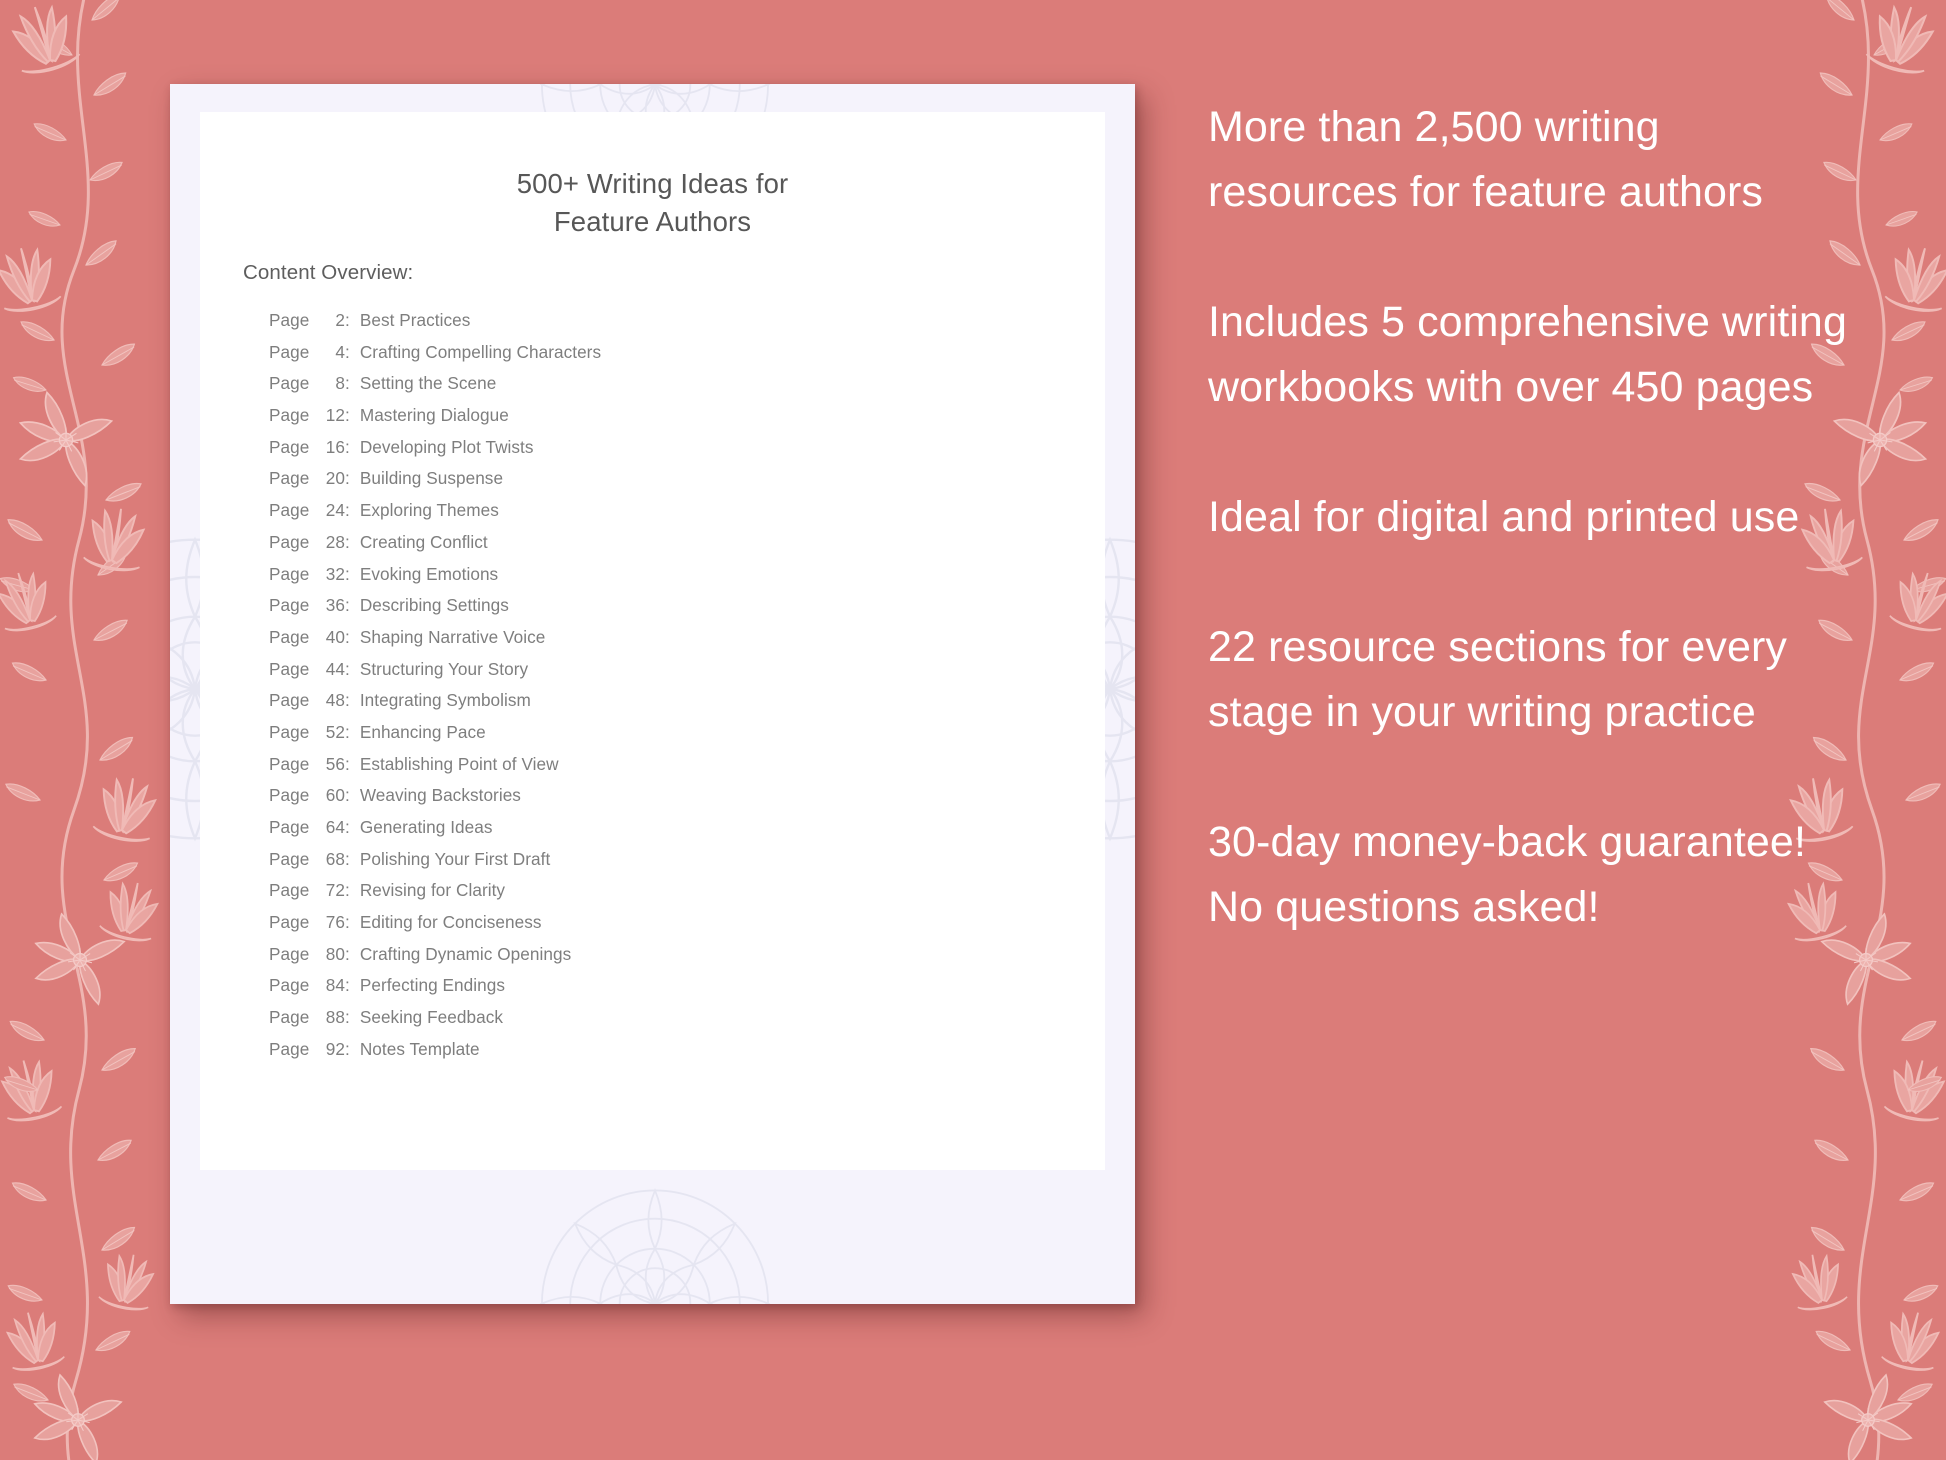  What do you see at coordinates (419, 1048) in the screenshot?
I see `toc-entry-title: Notes Template` at bounding box center [419, 1048].